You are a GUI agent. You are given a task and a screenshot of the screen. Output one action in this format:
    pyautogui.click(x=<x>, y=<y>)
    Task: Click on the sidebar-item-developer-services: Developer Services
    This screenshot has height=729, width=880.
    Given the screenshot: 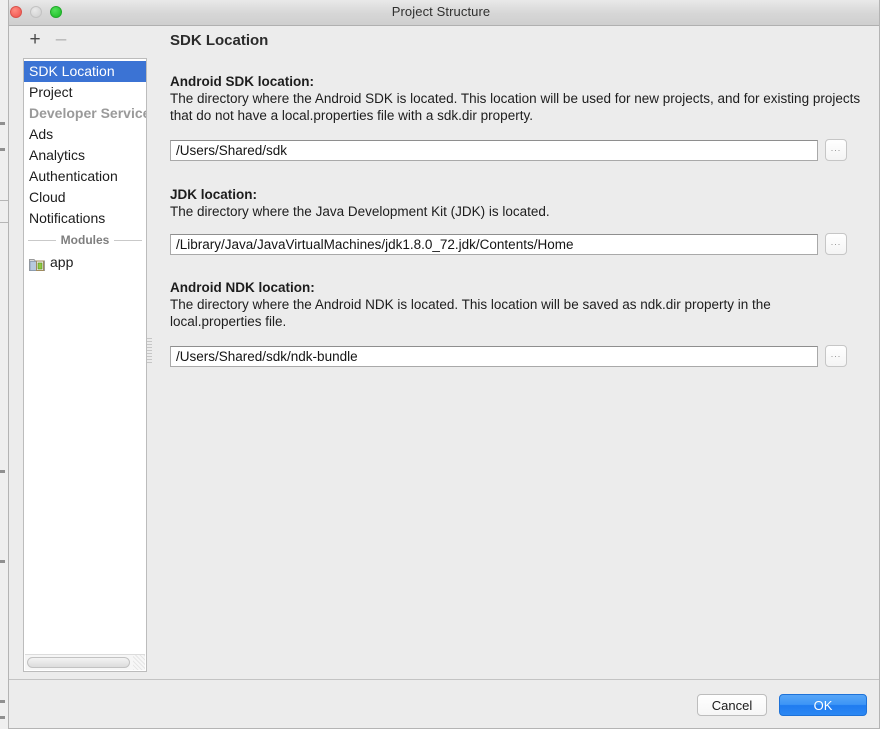 What is the action you would take?
    pyautogui.click(x=85, y=113)
    